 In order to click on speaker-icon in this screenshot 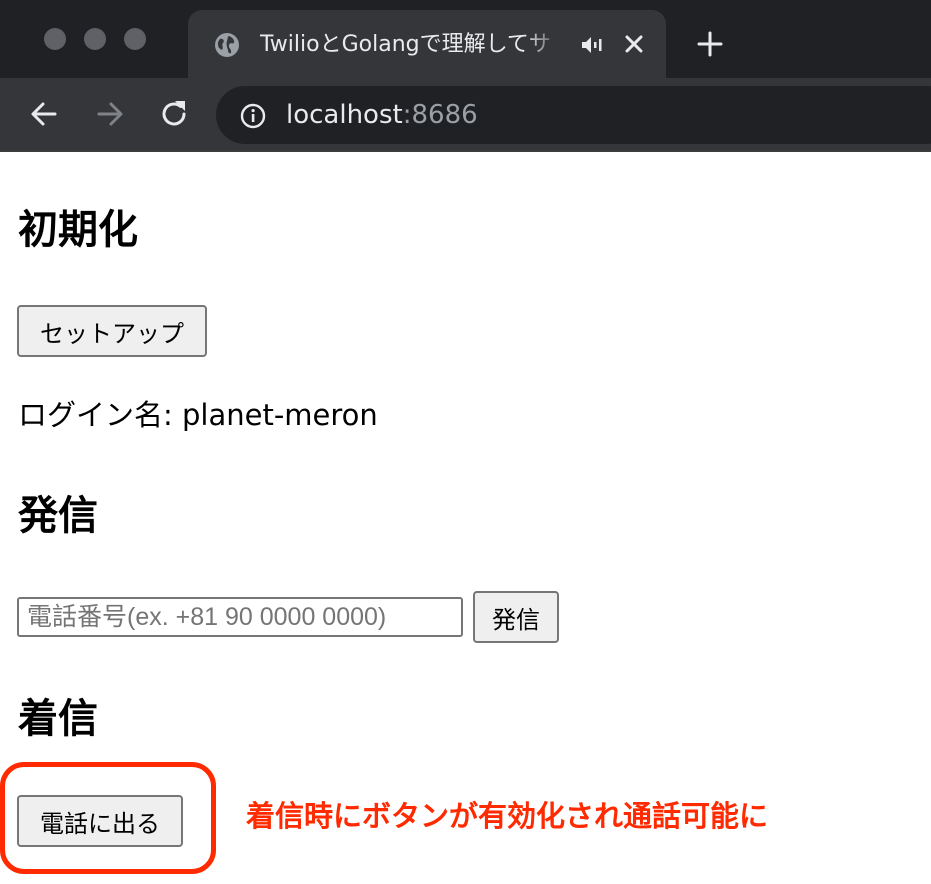, I will do `click(593, 45)`.